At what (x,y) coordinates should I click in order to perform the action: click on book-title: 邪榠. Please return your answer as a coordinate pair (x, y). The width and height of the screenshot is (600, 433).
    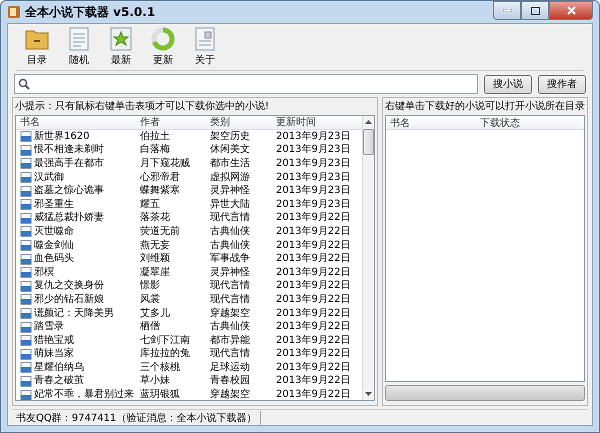
    Looking at the image, I should click on (44, 272).